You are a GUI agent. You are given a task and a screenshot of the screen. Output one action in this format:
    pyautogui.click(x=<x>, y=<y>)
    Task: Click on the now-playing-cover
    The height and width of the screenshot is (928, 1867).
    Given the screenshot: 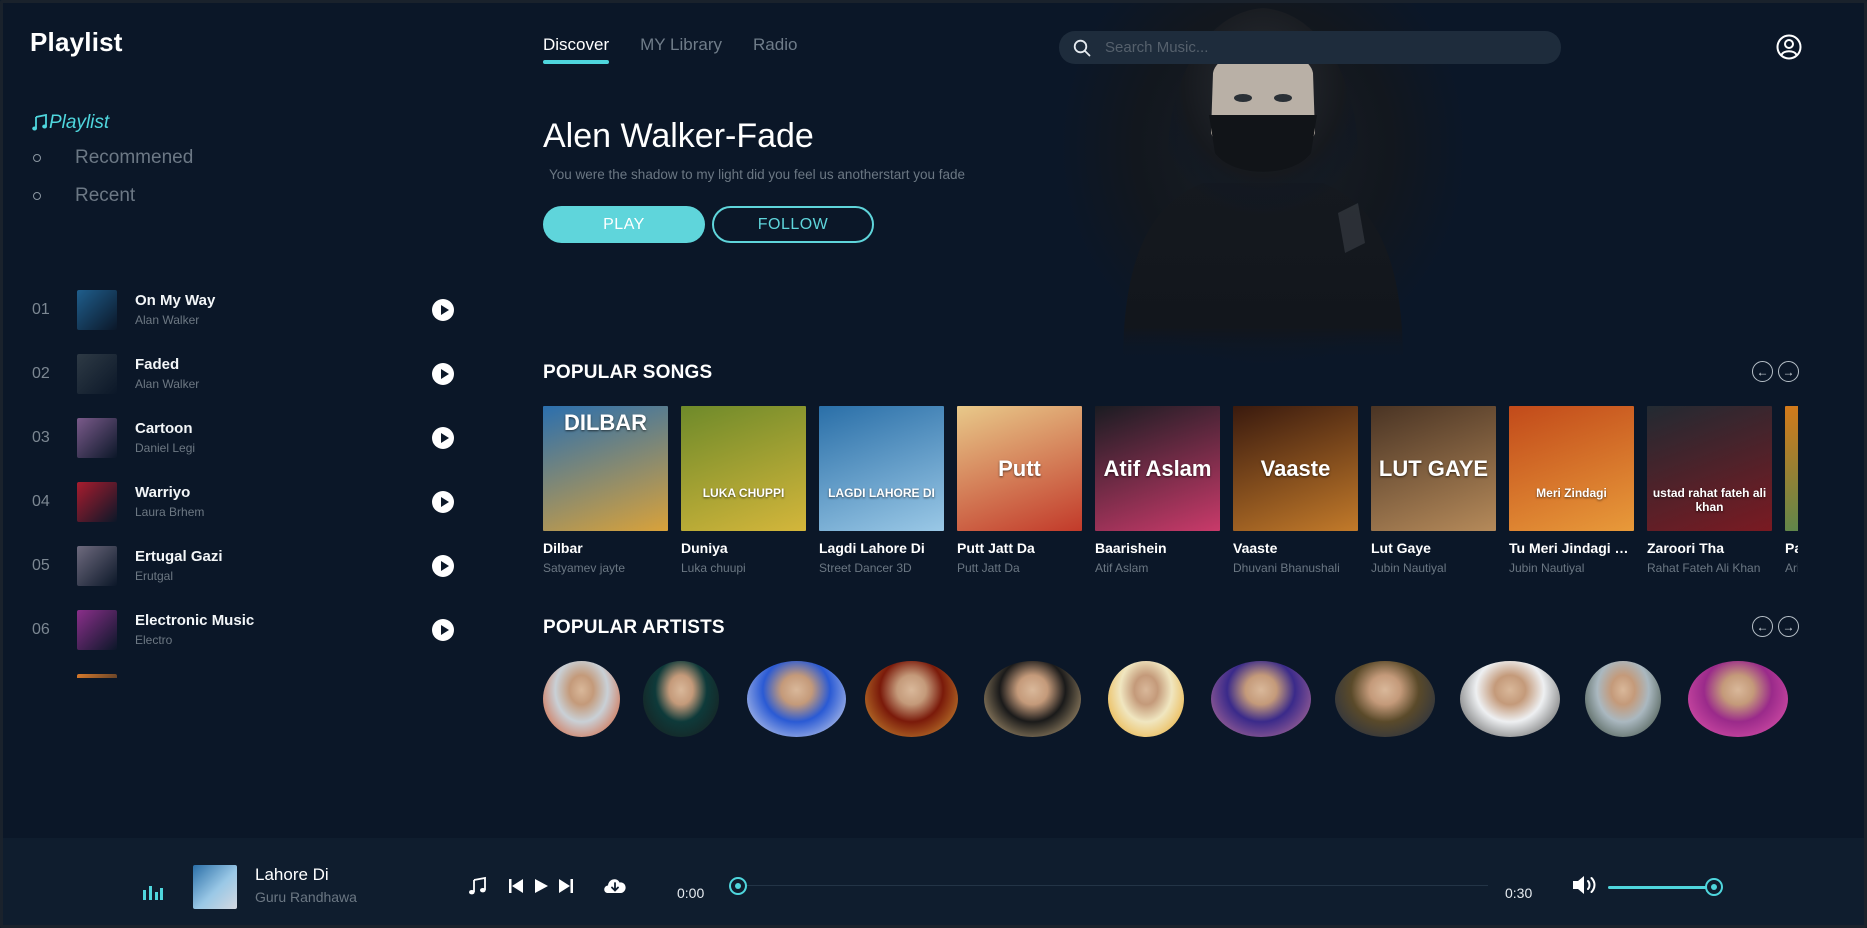 What is the action you would take?
    pyautogui.click(x=215, y=887)
    